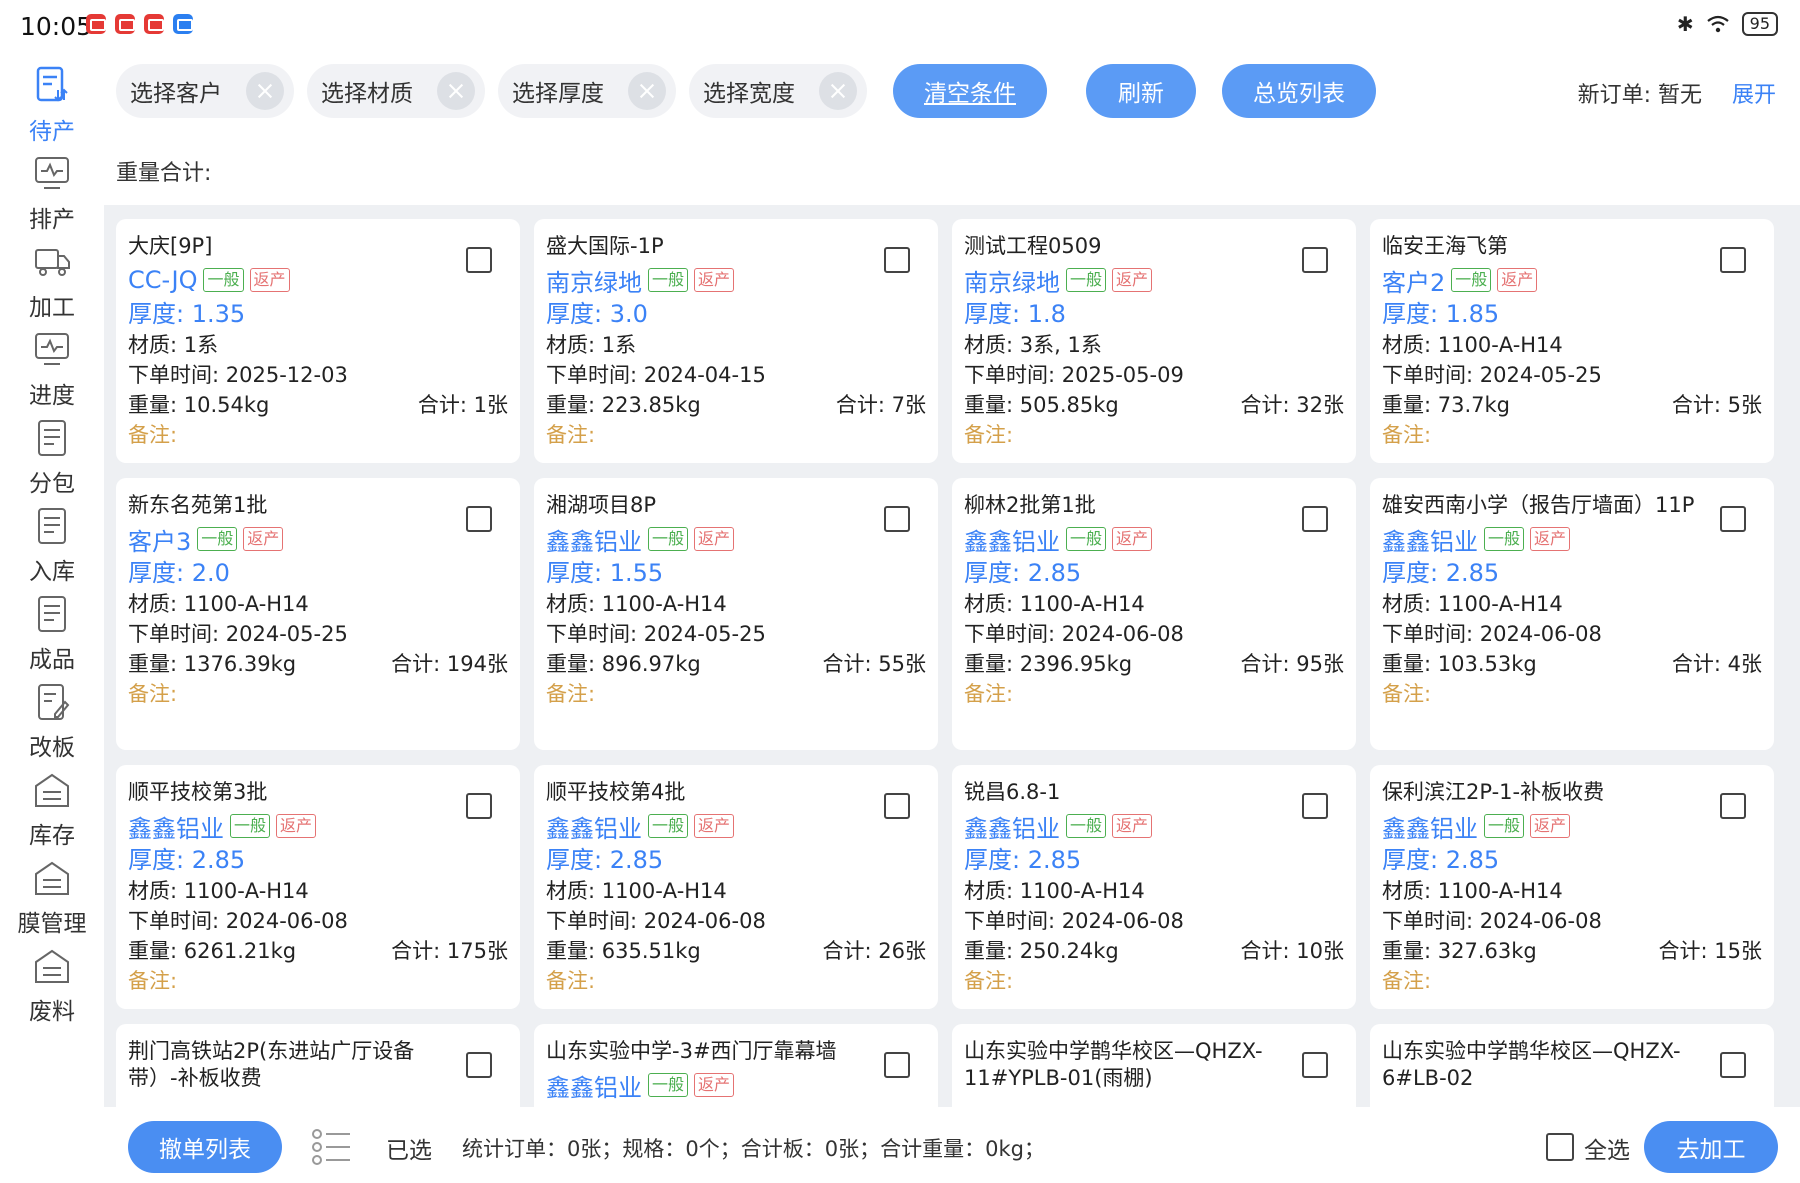 Image resolution: width=1800 pixels, height=1183 pixels. Describe the element at coordinates (1299, 91) in the screenshot. I see `overview-list-button: 总览列表` at that location.